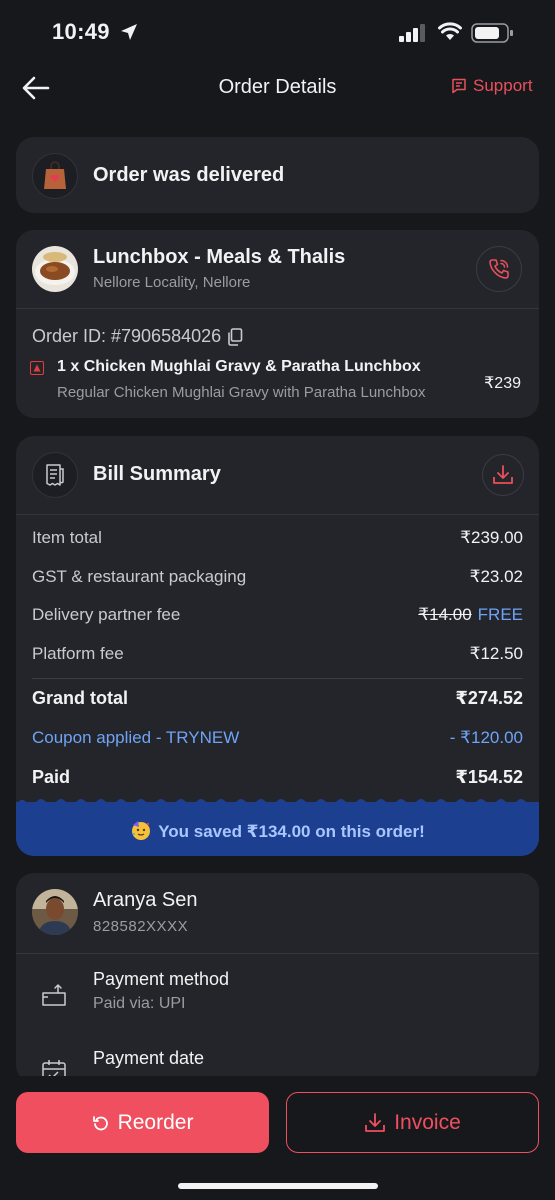 Image resolution: width=555 pixels, height=1200 pixels. I want to click on order-status-card: Order was delivered, so click(277, 175).